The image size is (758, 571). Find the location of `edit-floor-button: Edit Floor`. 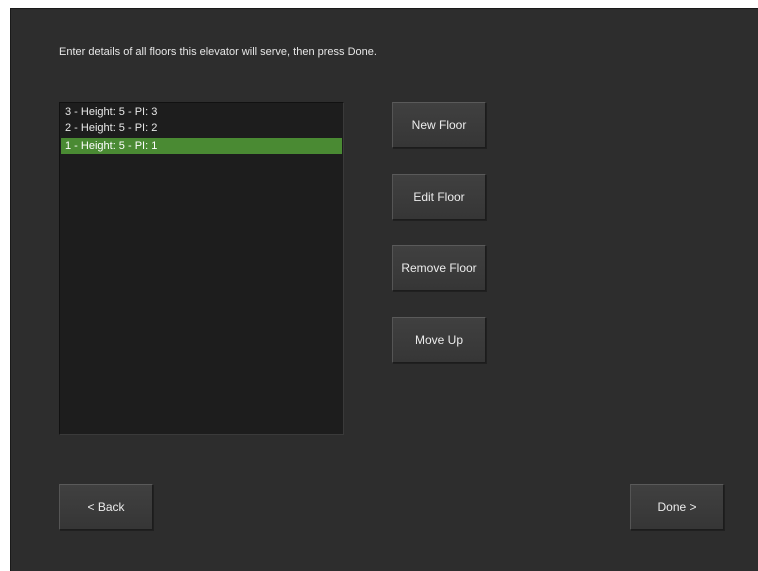

edit-floor-button: Edit Floor is located at coordinates (439, 197).